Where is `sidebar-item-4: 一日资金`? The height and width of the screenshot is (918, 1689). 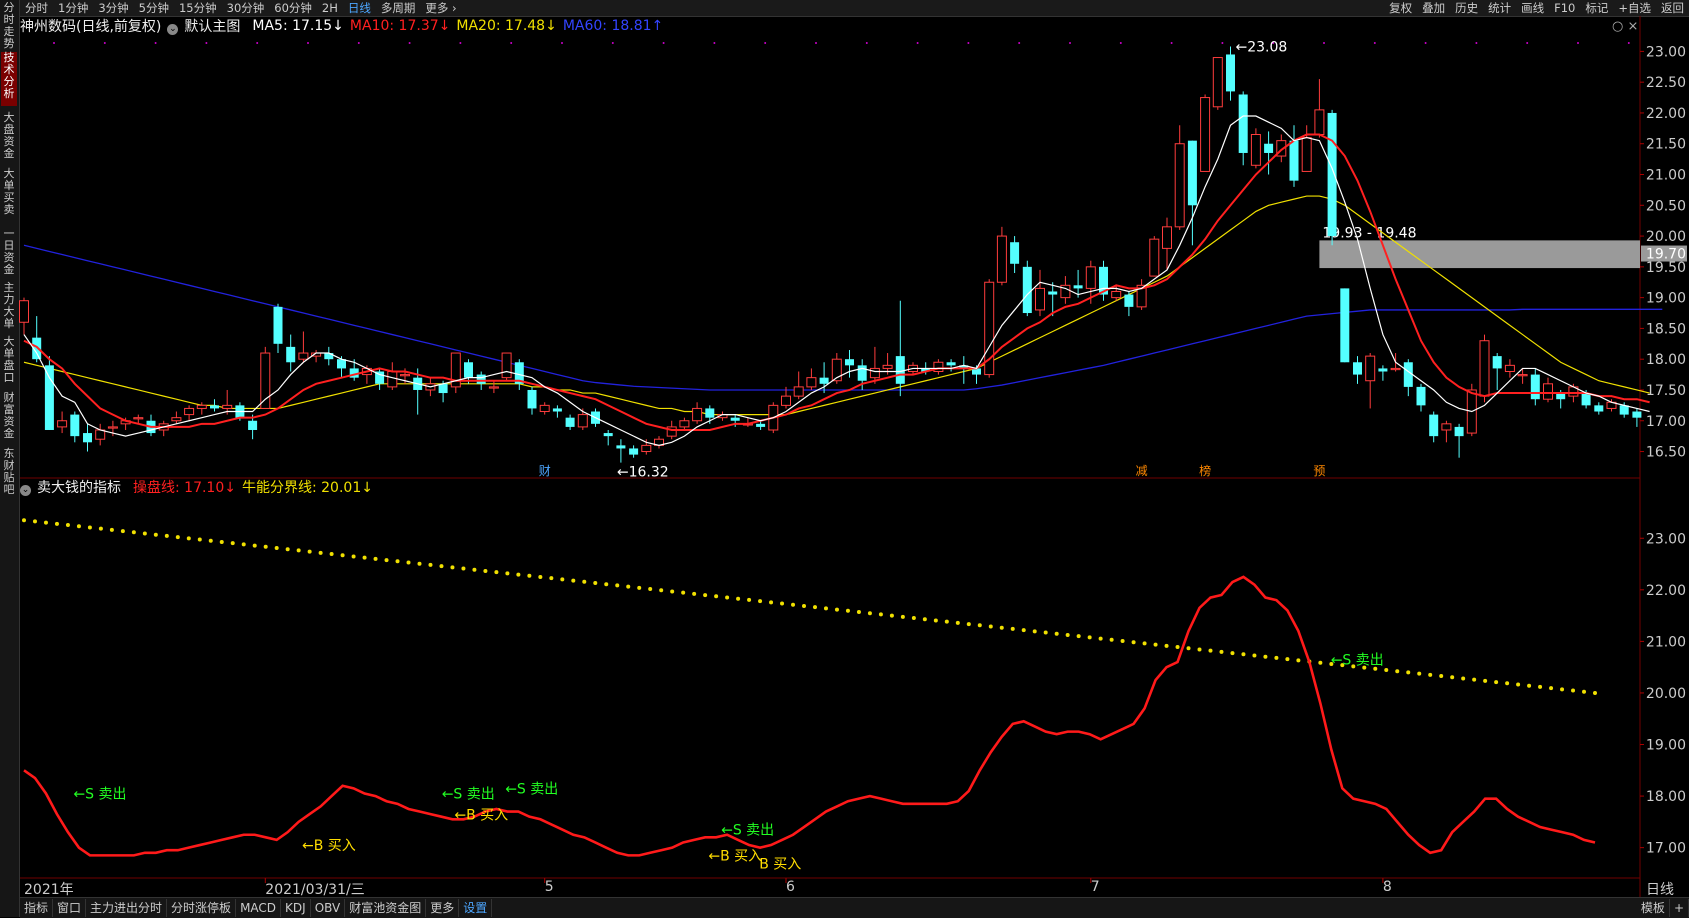 sidebar-item-4: 一日资金 is located at coordinates (9, 253).